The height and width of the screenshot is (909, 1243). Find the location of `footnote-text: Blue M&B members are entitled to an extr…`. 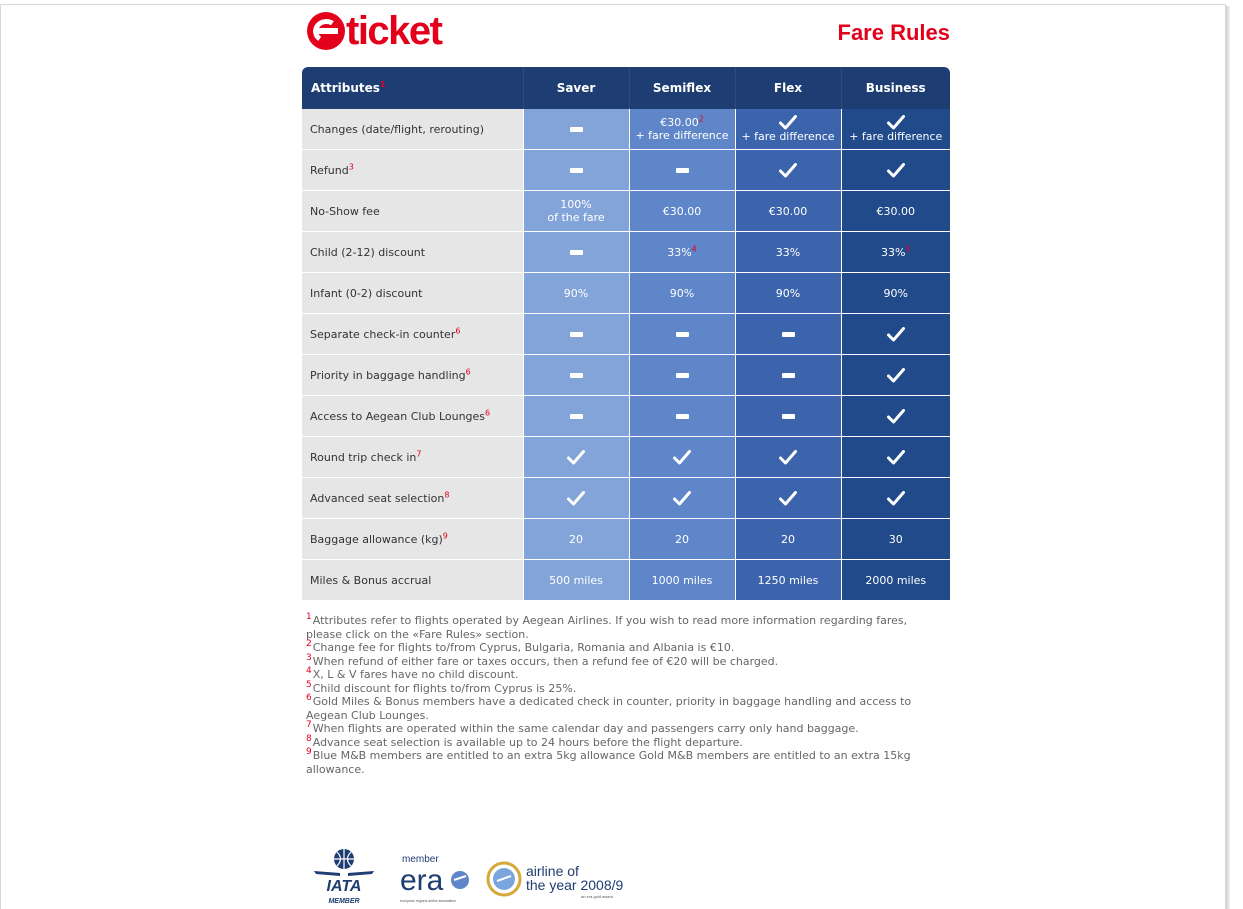

footnote-text: Blue M&B members are entitled to an extr… is located at coordinates (608, 762).